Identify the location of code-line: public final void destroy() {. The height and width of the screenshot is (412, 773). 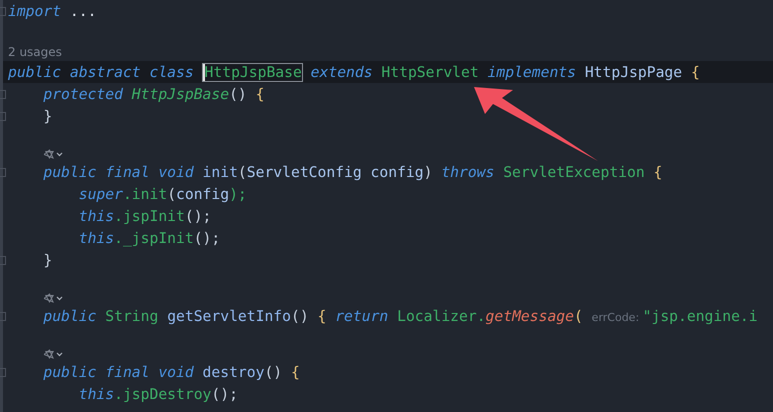
(171, 372).